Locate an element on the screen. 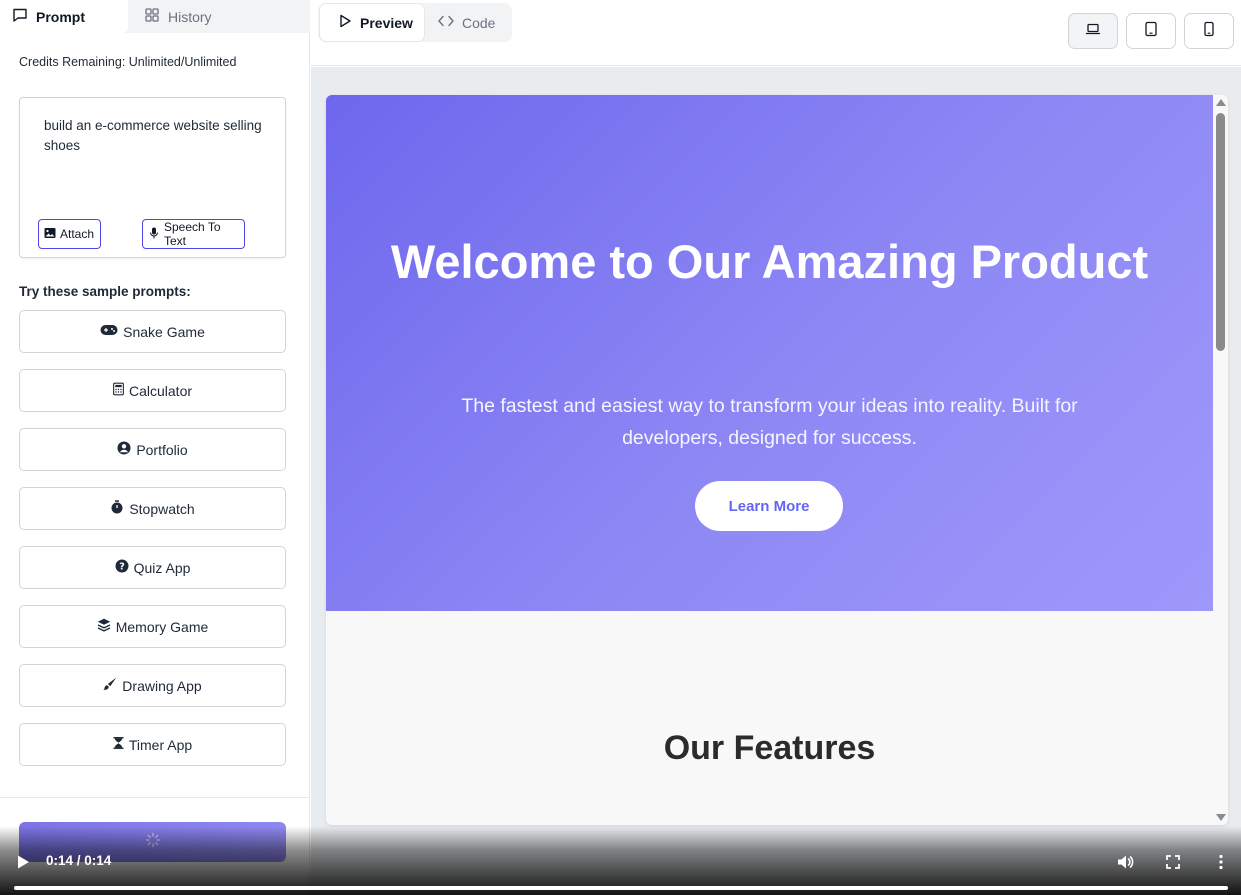 This screenshot has height=895, width=1241. attach-label: Attach is located at coordinates (77, 234).